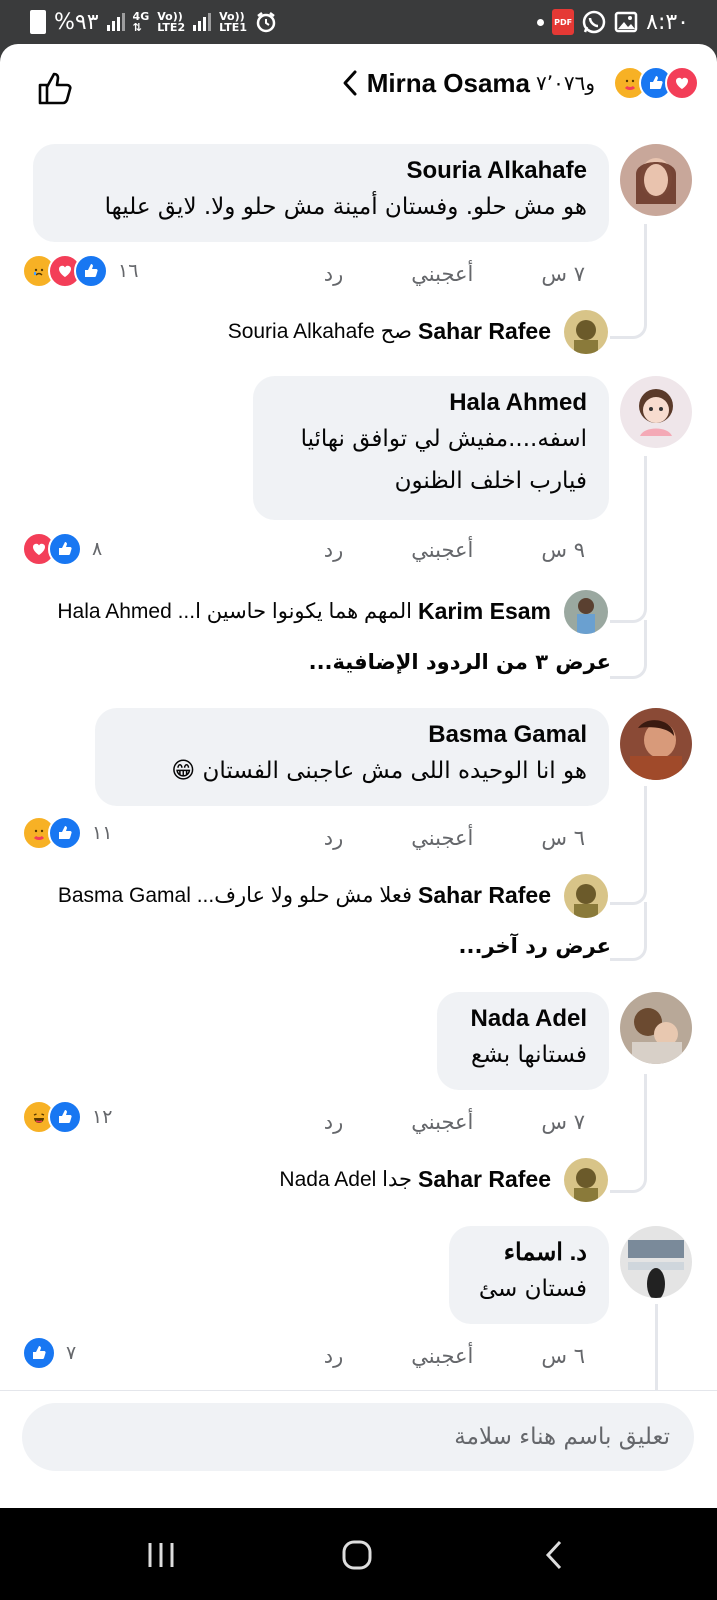  I want to click on comment-author: Basma Gamal, so click(352, 735).